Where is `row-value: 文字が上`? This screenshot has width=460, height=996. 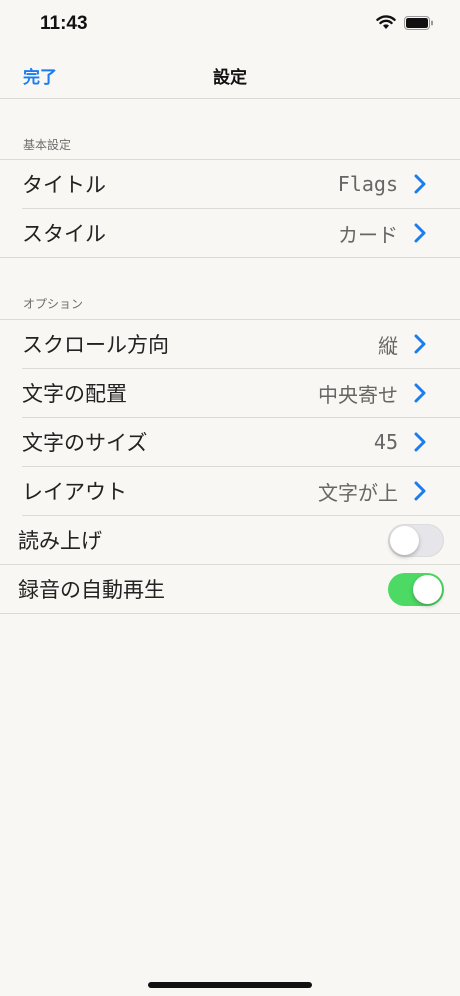
row-value: 文字が上 is located at coordinates (358, 492).